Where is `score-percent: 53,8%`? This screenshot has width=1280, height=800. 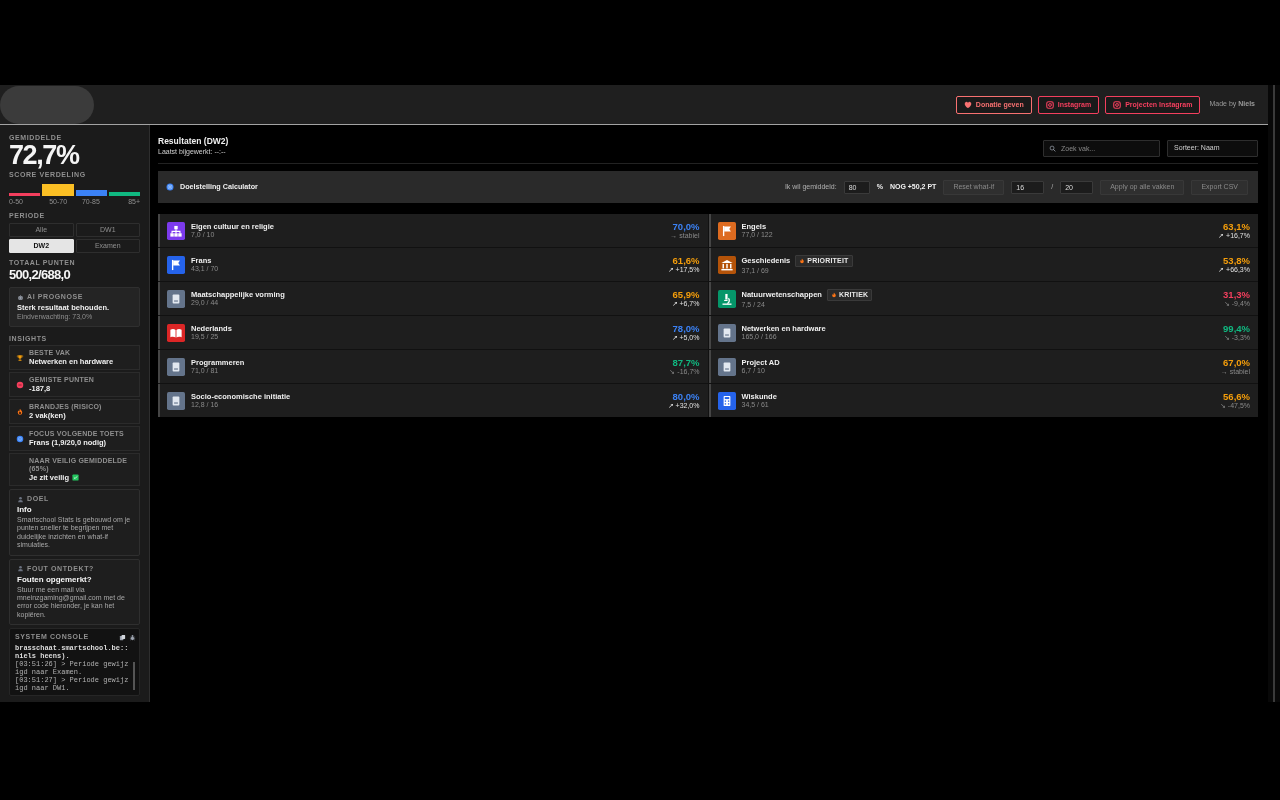 score-percent: 53,8% is located at coordinates (1236, 260).